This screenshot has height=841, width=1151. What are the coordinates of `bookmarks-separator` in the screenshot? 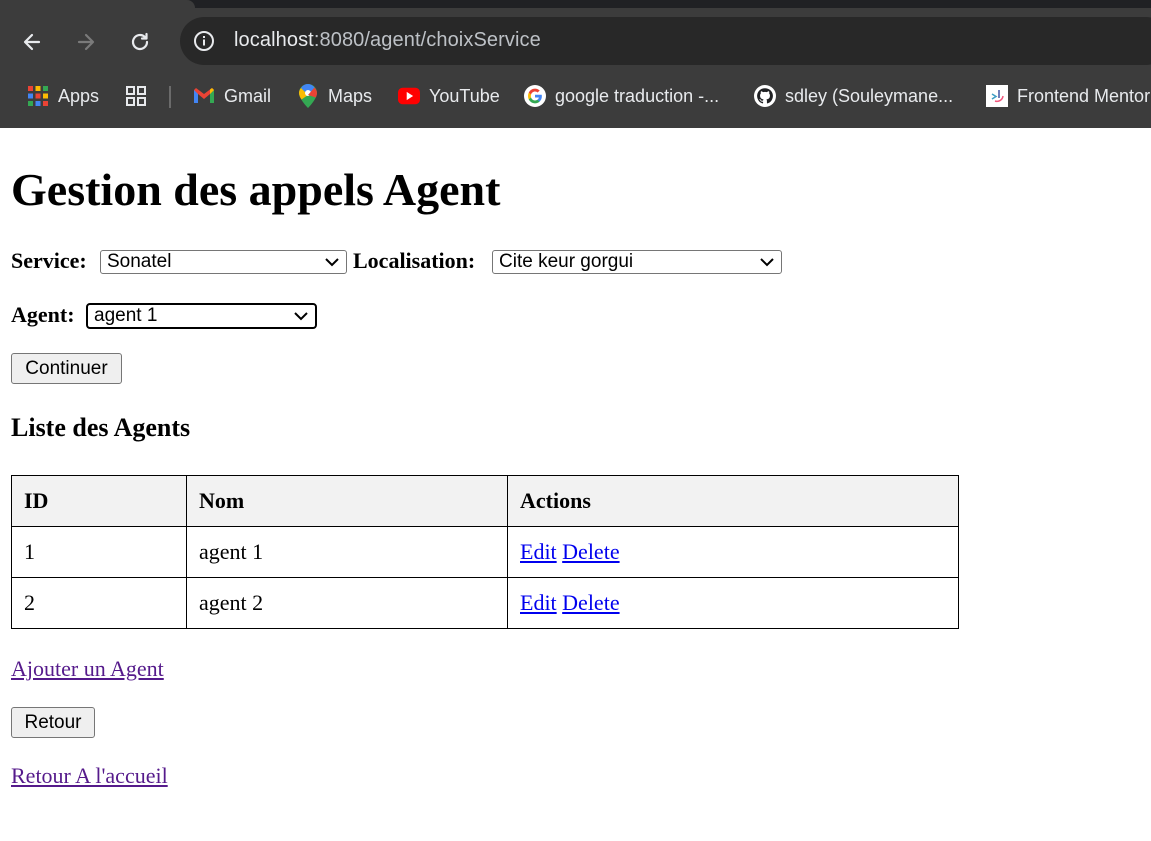 It's located at (170, 97).